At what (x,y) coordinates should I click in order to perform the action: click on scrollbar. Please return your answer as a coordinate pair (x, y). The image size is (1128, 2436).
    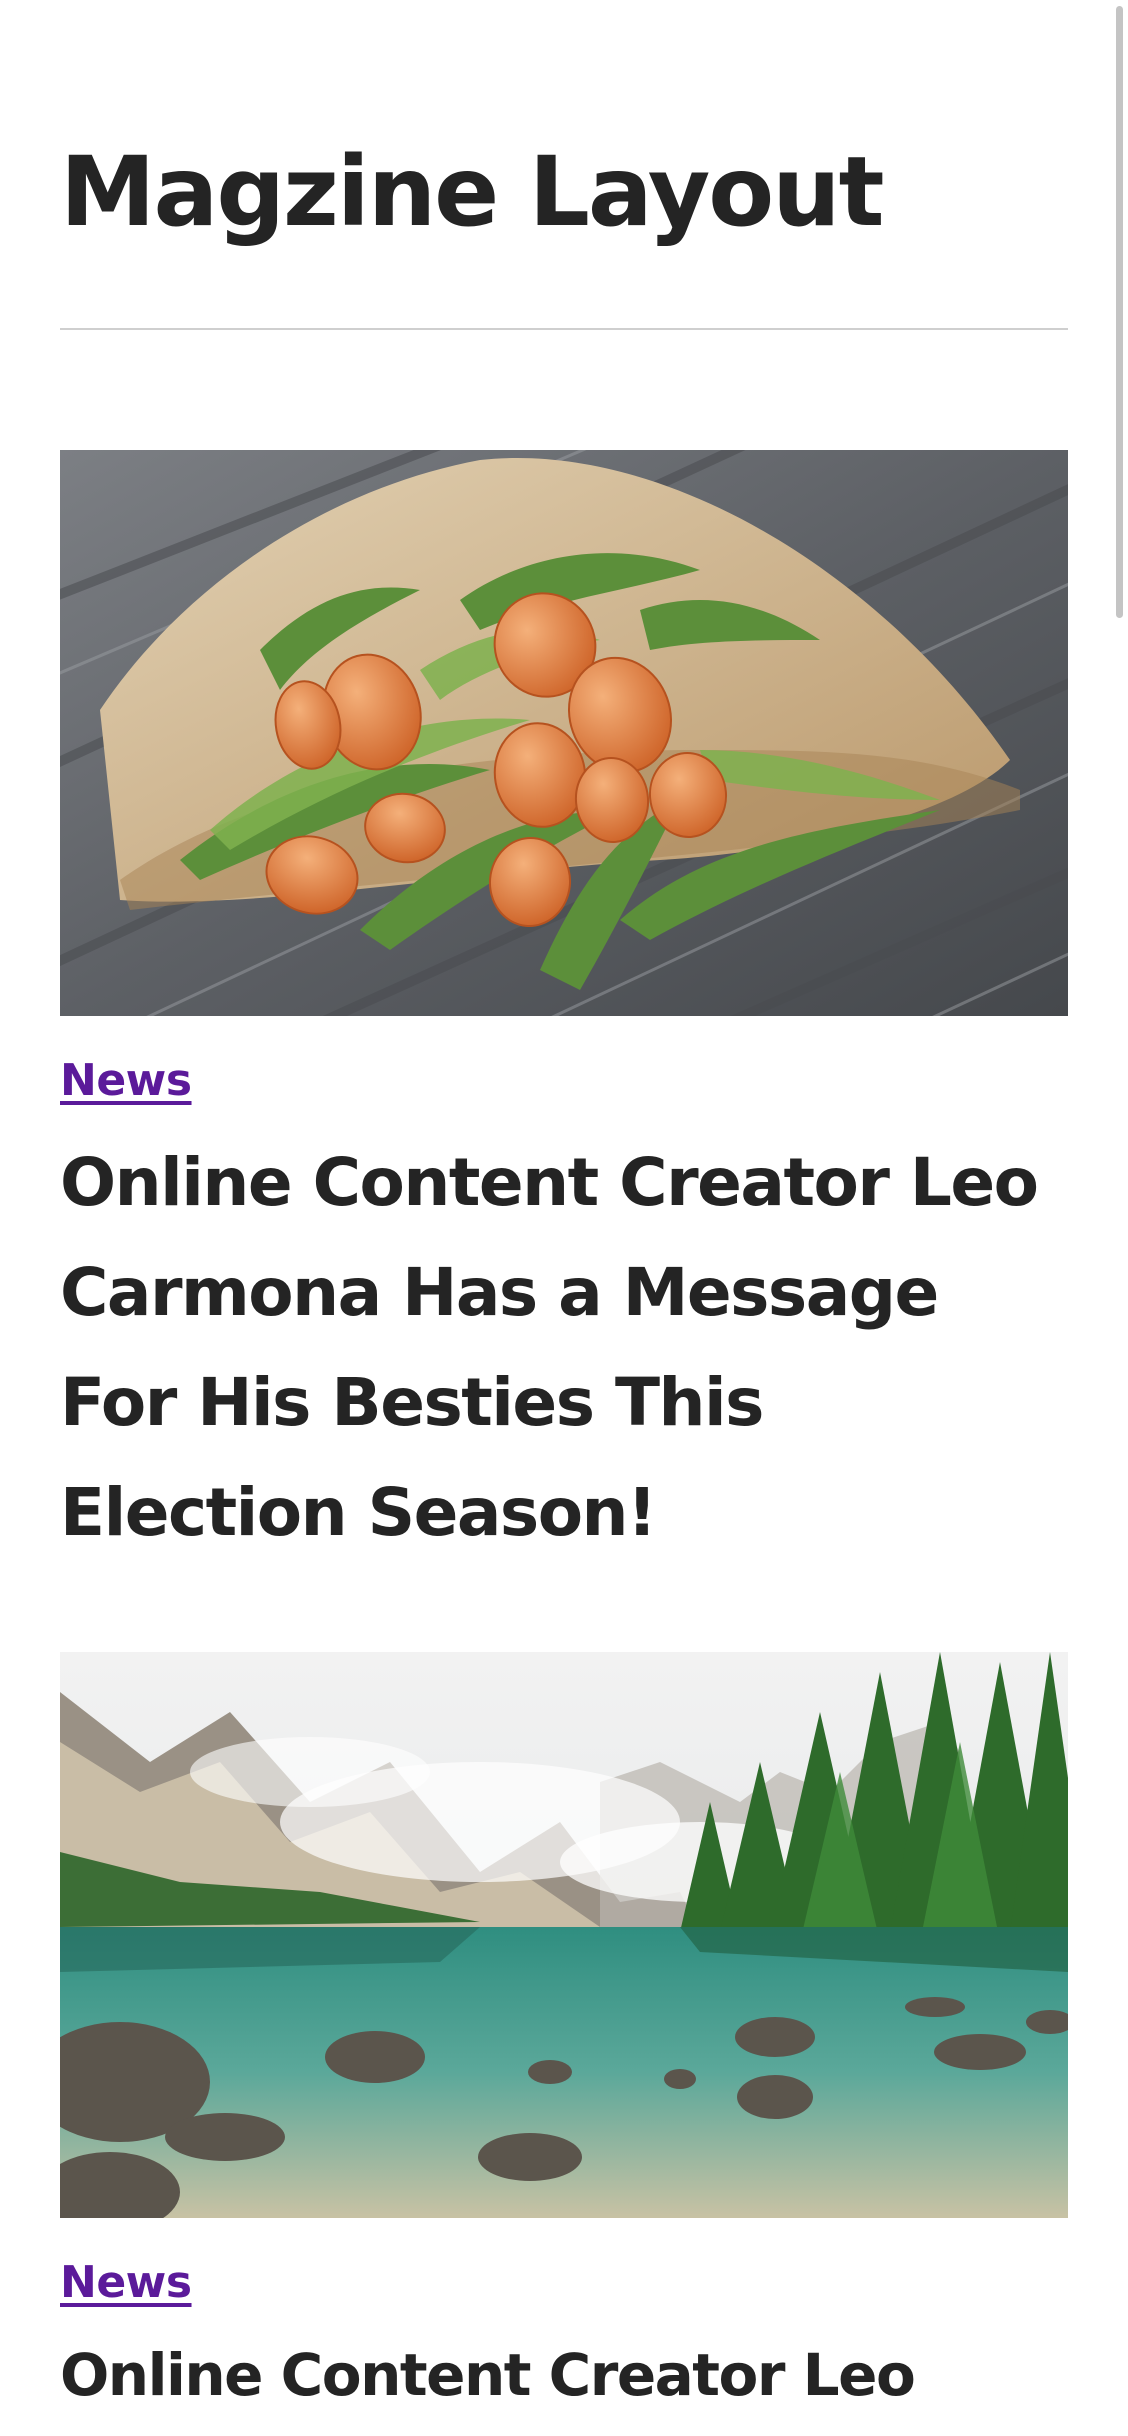
    Looking at the image, I should click on (1119, 1218).